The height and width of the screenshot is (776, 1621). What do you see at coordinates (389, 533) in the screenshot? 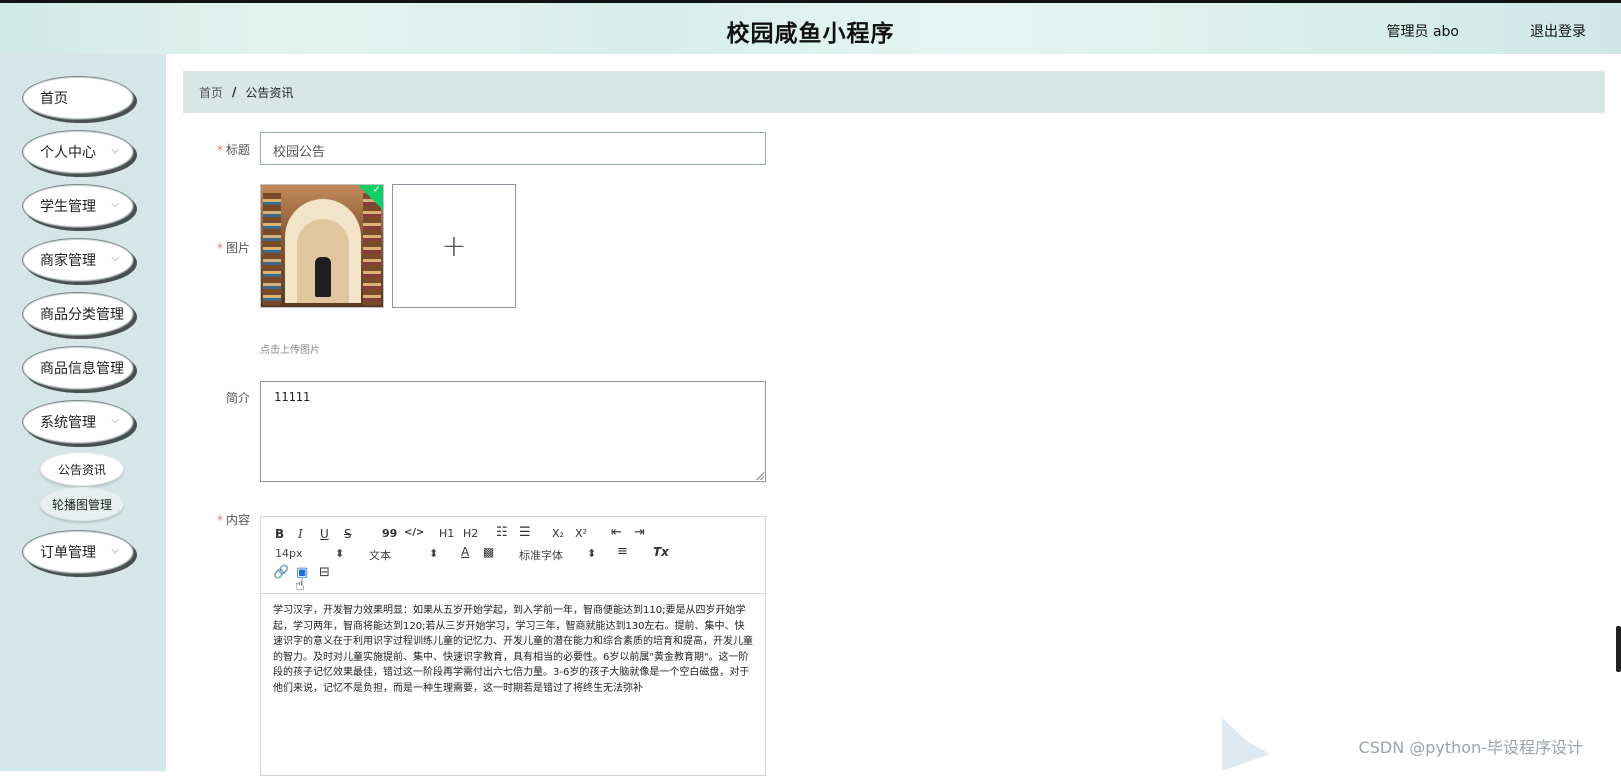
I see `blockquote-button: 99` at bounding box center [389, 533].